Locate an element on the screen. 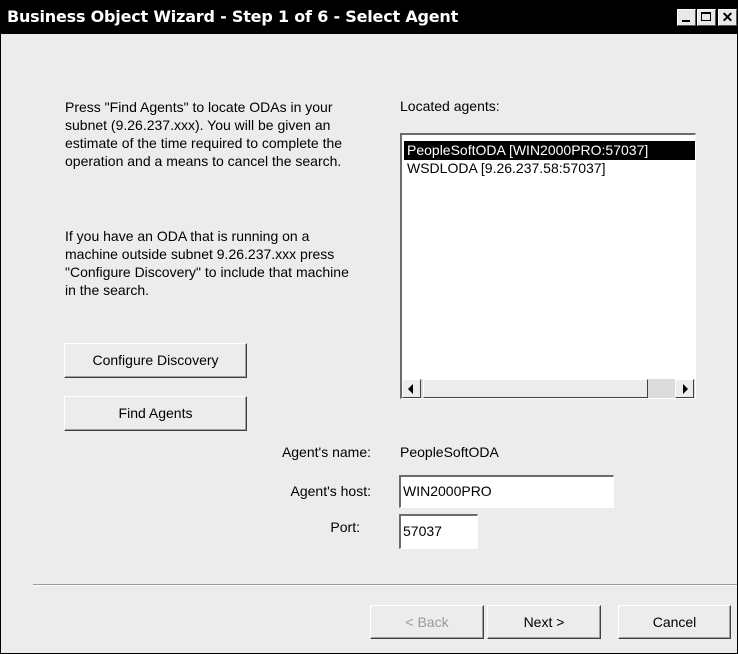 This screenshot has height=654, width=738. configure-discovery-button: Configure Discovery is located at coordinates (155, 360).